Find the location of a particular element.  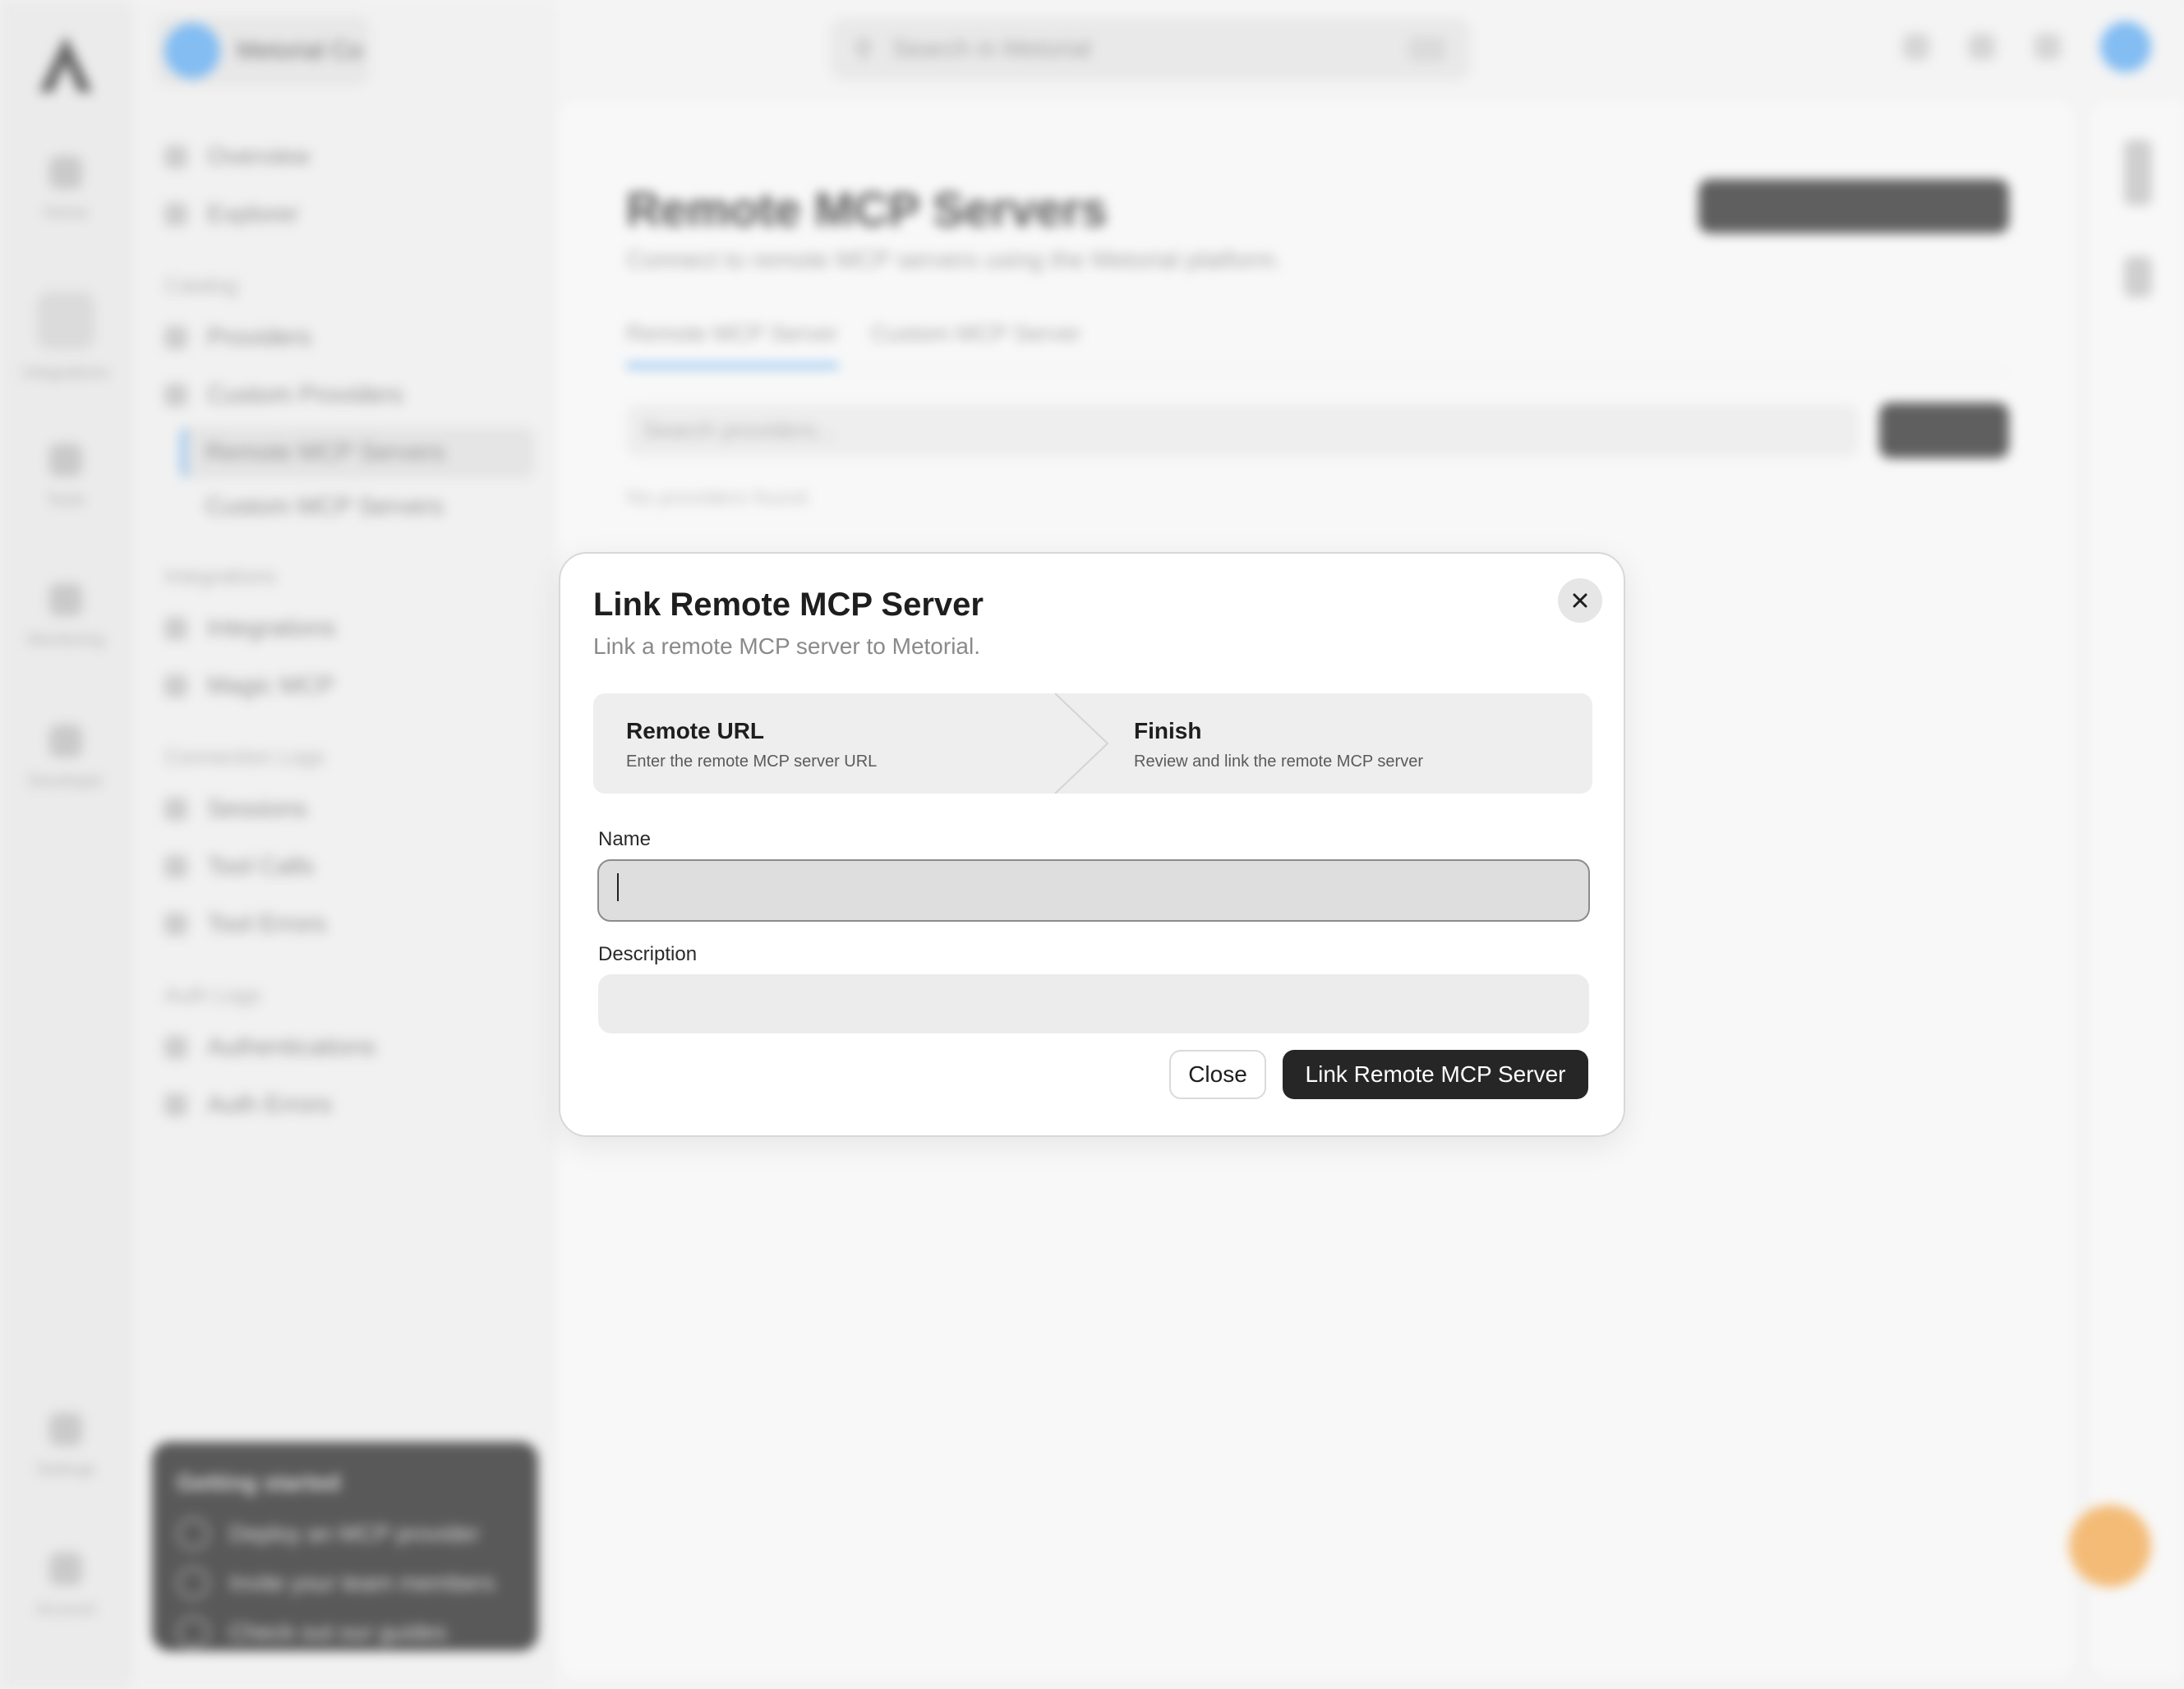

close-button: Close is located at coordinates (1217, 1074).